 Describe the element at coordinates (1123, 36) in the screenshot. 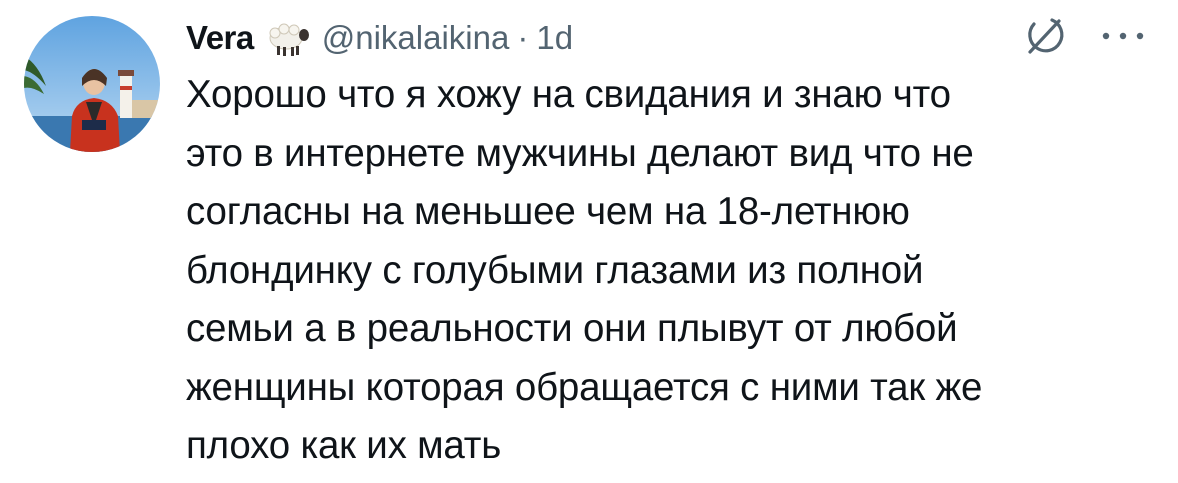

I see `more-icon` at that location.